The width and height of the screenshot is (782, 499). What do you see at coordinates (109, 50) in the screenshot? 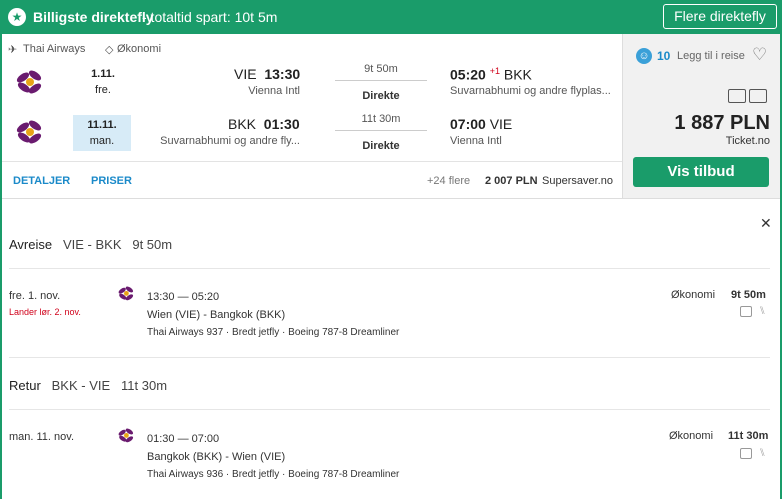
I see `tag-icon: ◇` at bounding box center [109, 50].